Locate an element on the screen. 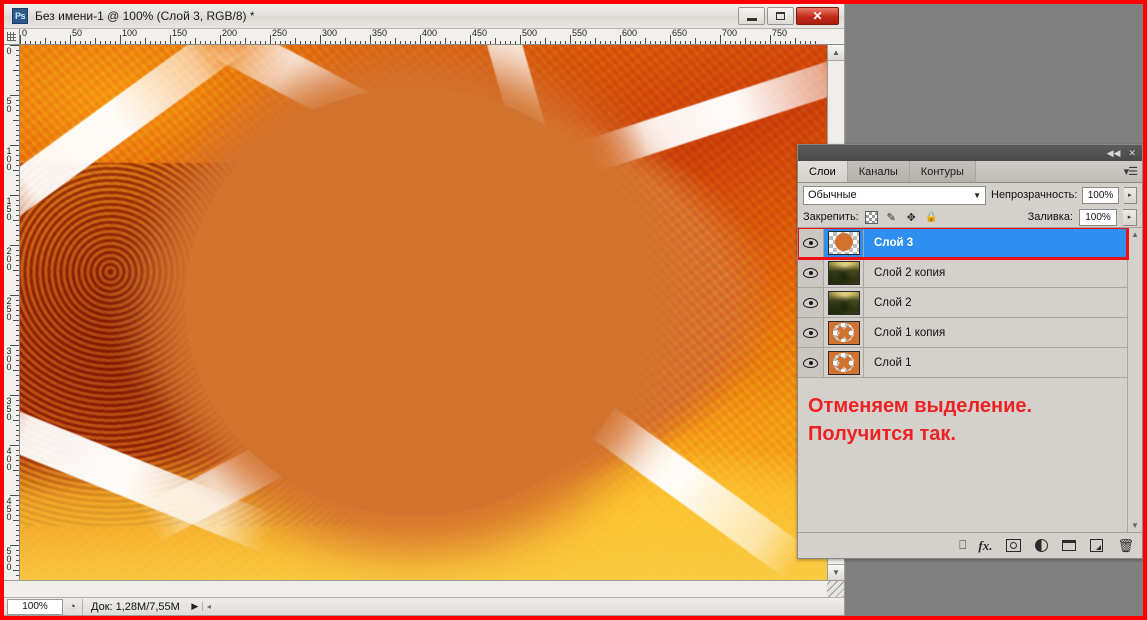 The height and width of the screenshot is (620, 1147). scroll-track is located at coordinates (415, 589).